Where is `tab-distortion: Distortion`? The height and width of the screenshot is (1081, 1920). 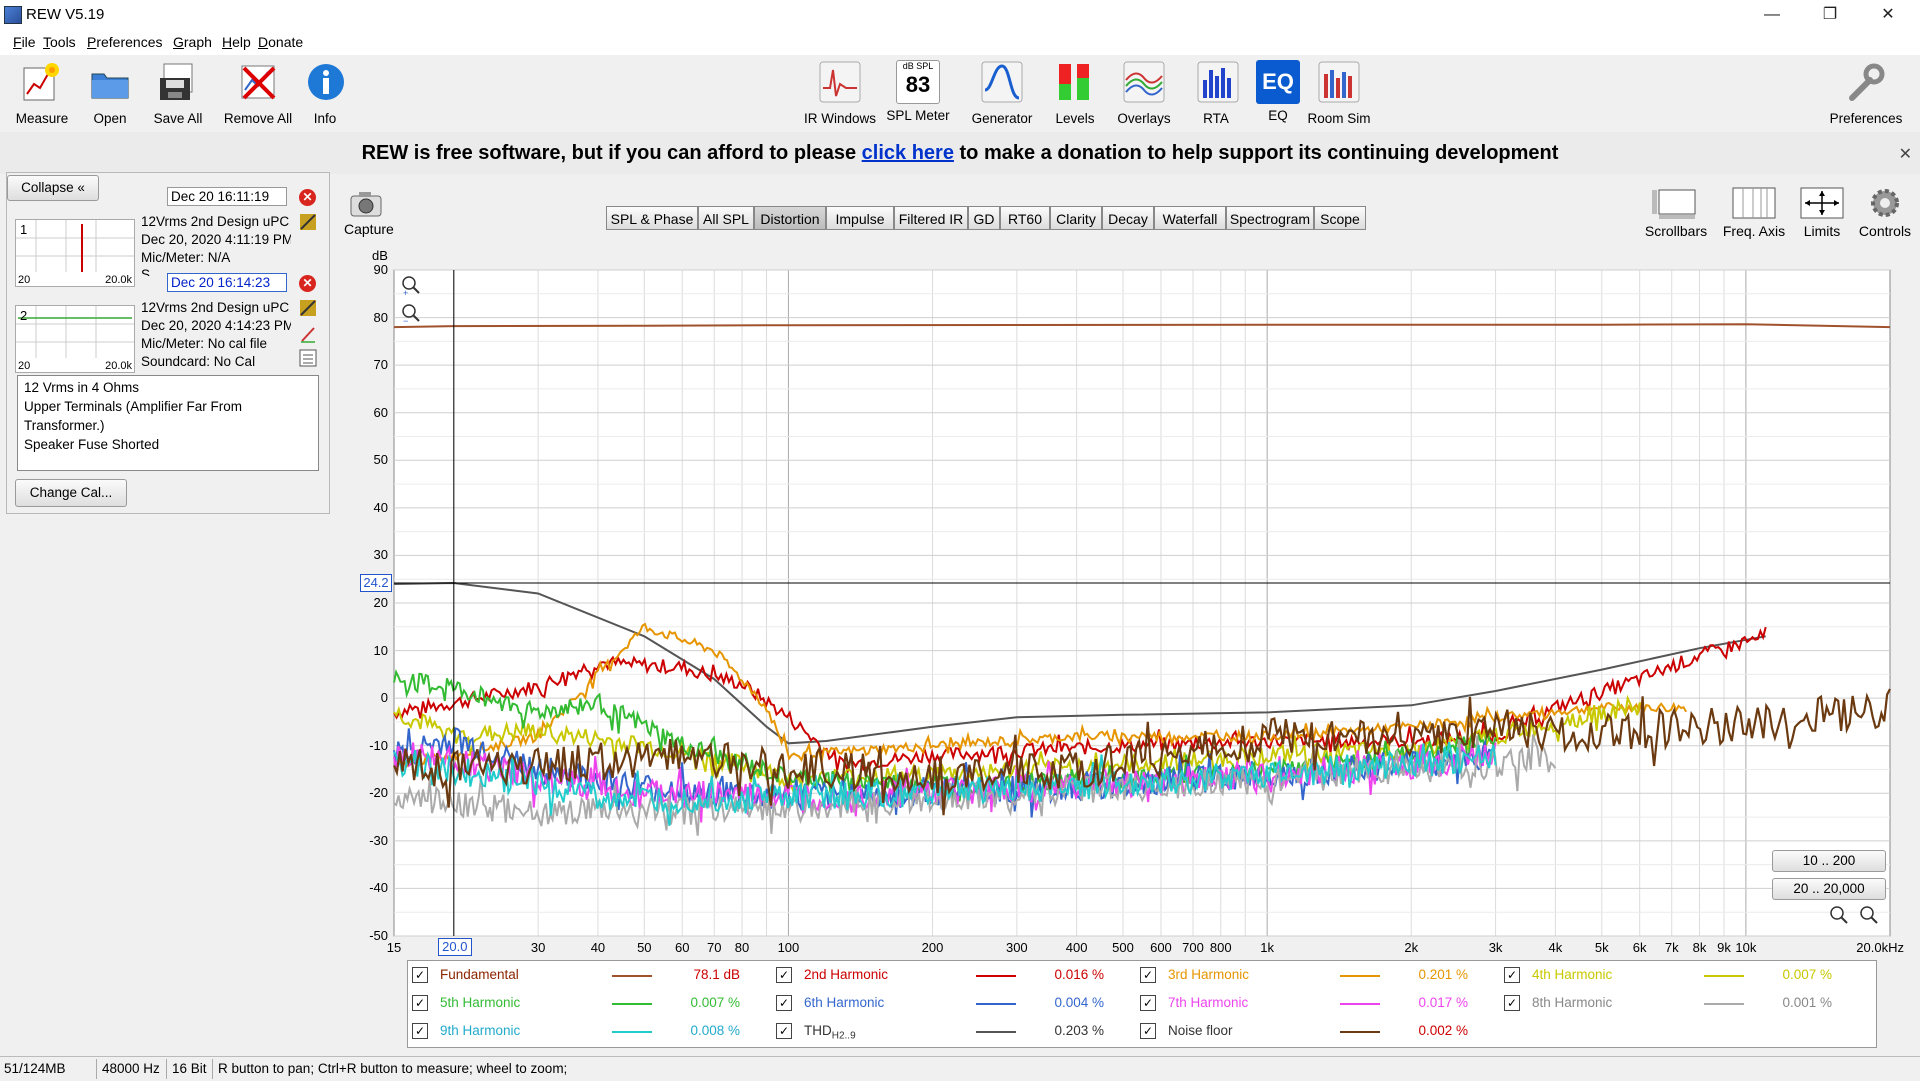 tab-distortion: Distortion is located at coordinates (790, 218).